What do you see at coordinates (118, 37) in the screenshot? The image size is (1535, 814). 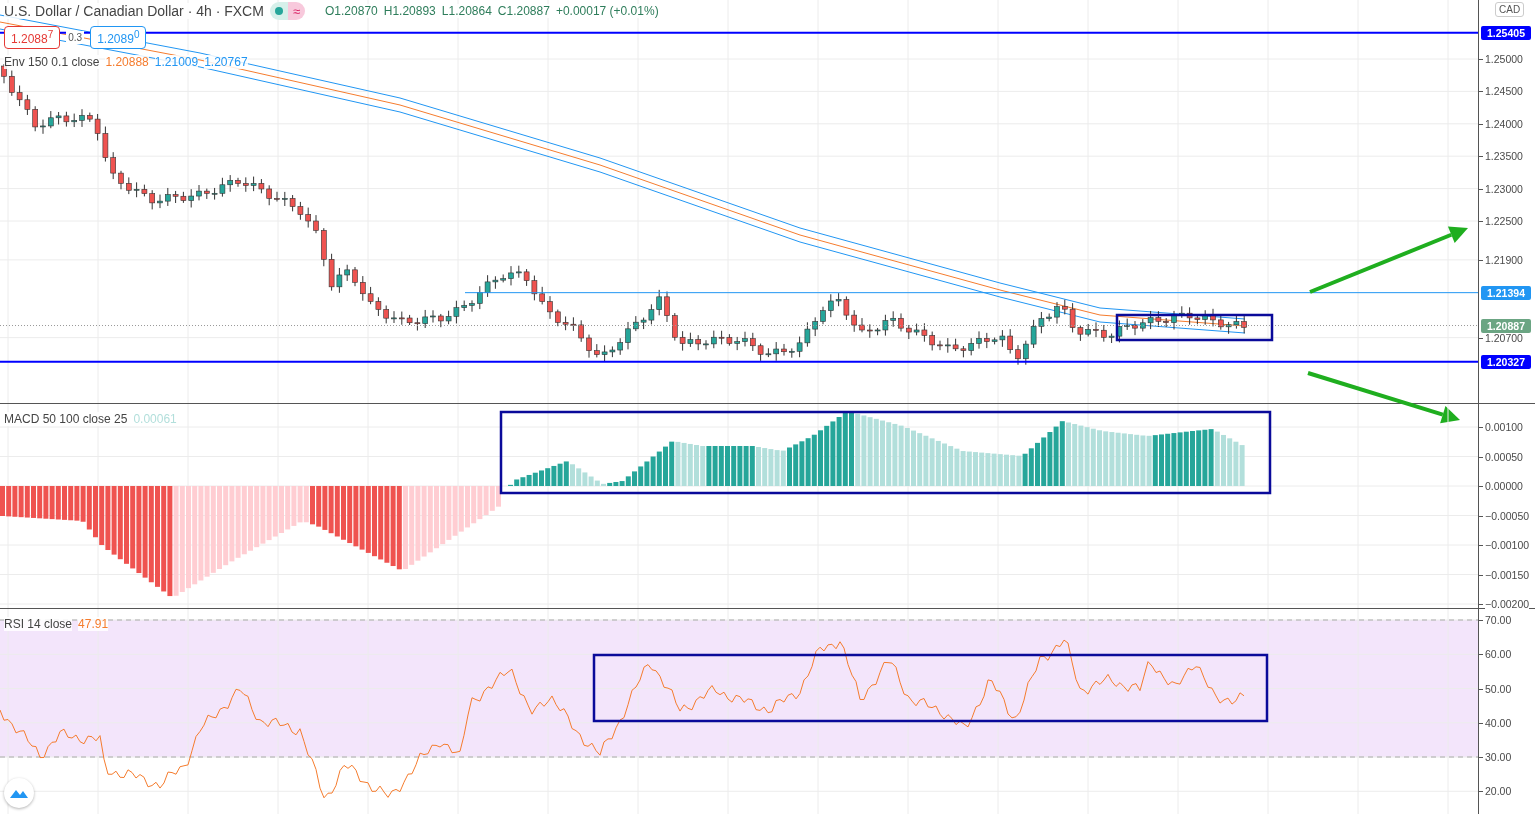 I see `buy-button: 1.2089$^{0}$` at bounding box center [118, 37].